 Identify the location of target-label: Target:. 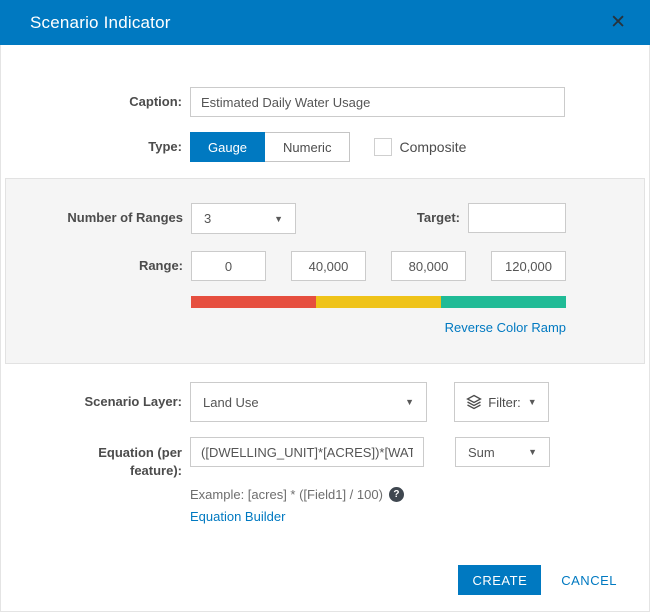
(438, 217).